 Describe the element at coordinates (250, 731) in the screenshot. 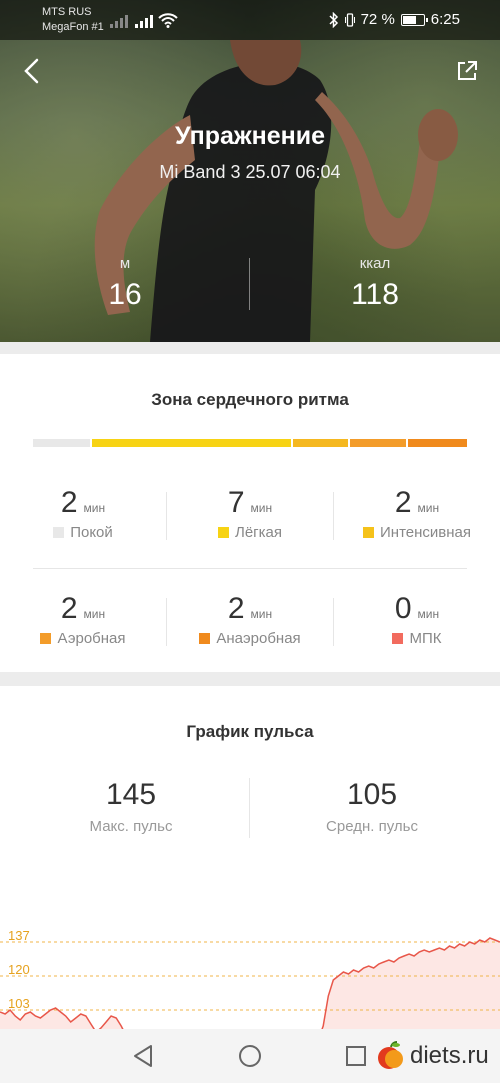

I see `pulse-title: График пульса` at that location.